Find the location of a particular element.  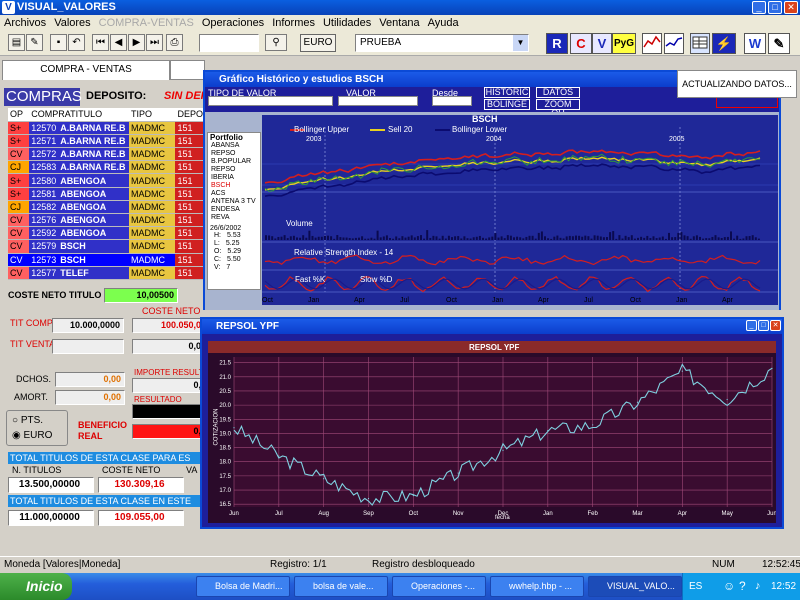

candlestick-icon is located at coordinates (674, 43).